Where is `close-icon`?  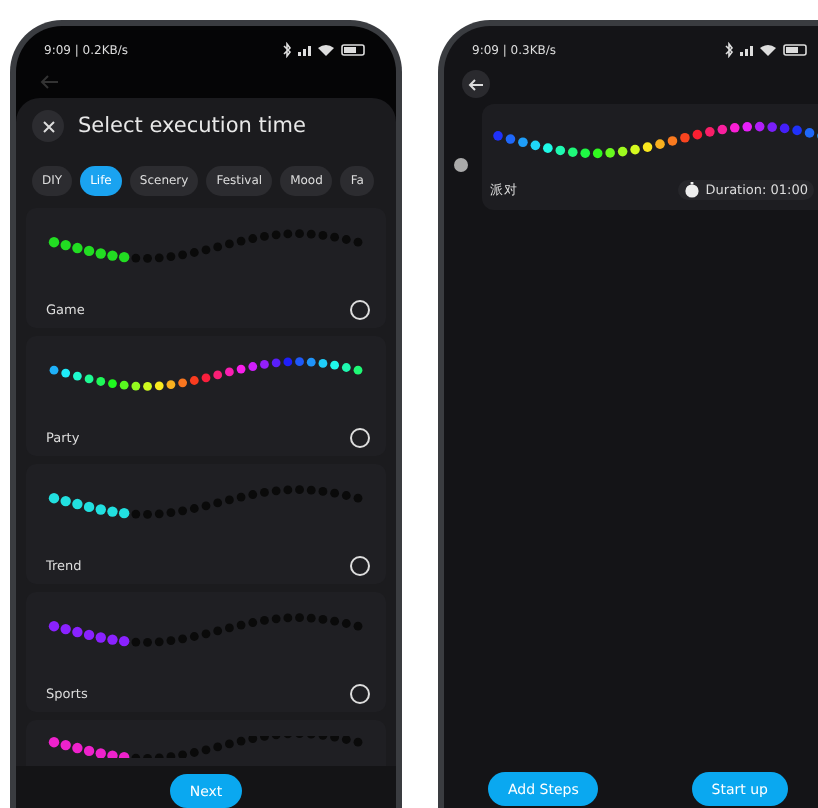 close-icon is located at coordinates (48, 126).